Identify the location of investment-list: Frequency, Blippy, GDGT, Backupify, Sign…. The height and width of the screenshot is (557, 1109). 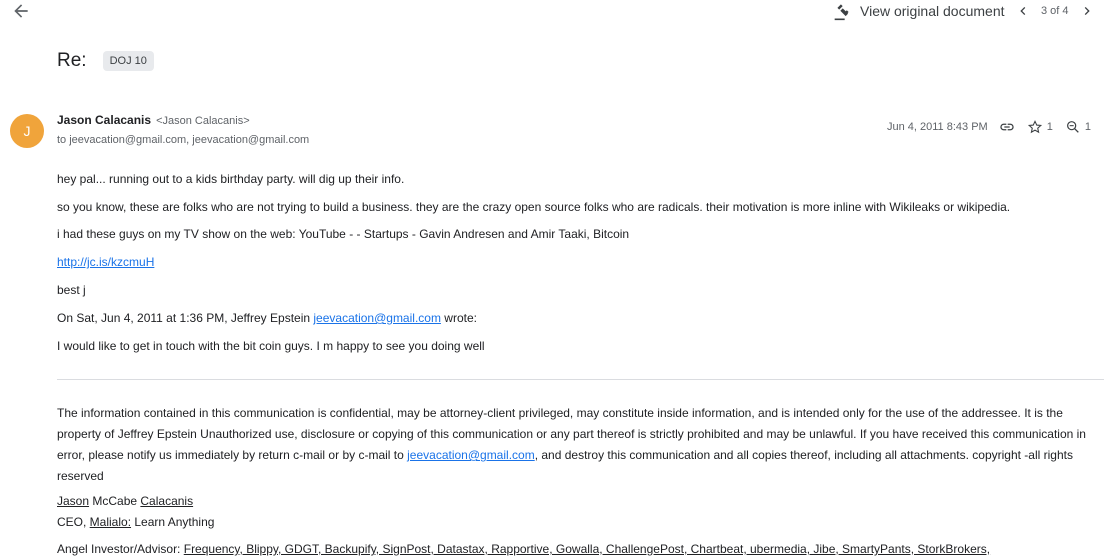
(587, 549).